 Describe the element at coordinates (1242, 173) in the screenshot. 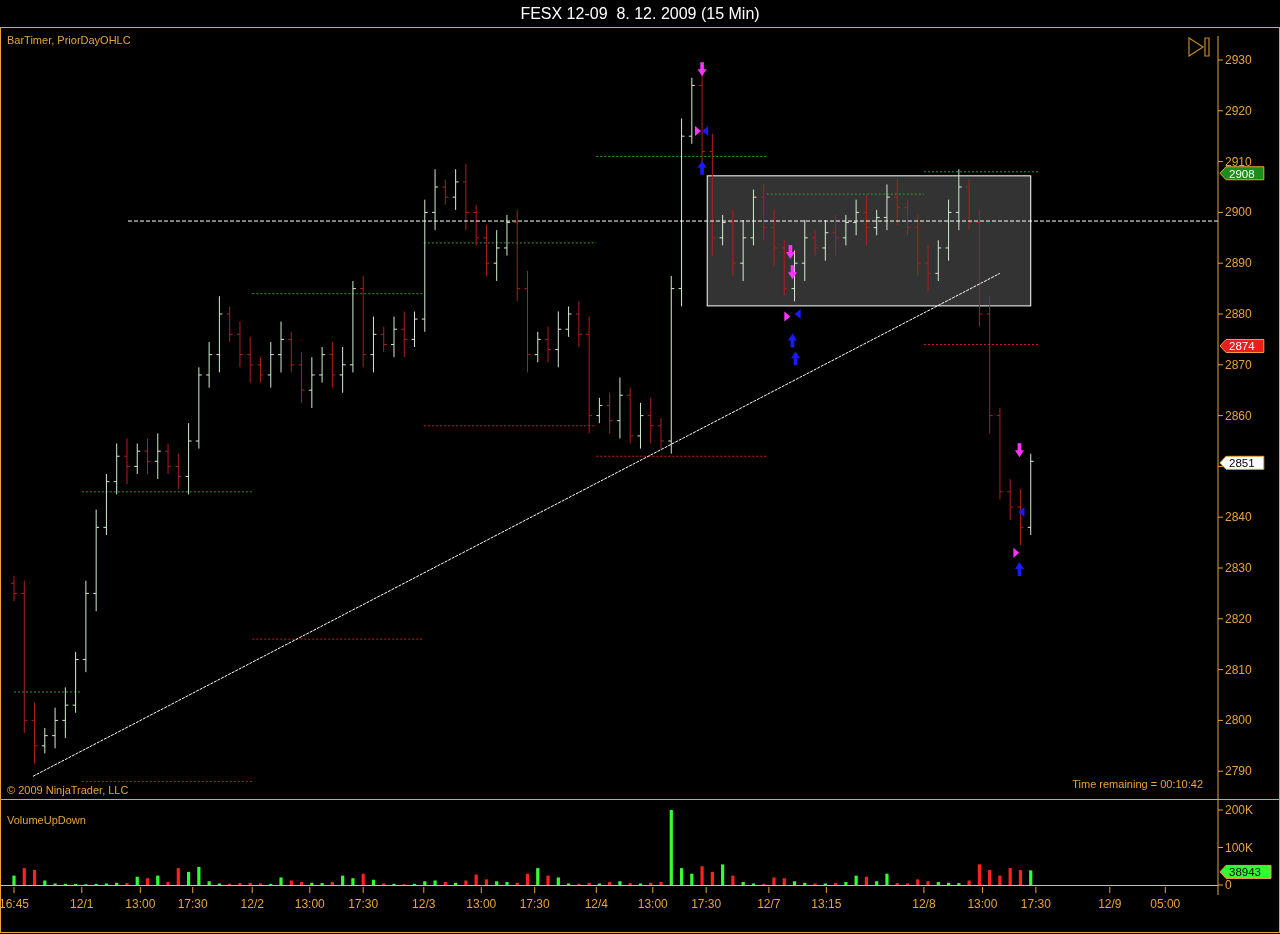

I see `price-tag: 2908` at that location.